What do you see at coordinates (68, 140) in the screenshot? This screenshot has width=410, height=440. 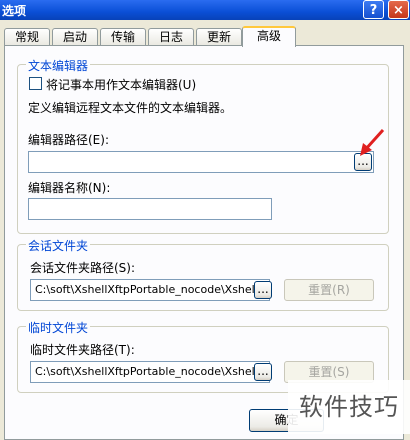 I see `editor-path-label: 编辑器路径(E):` at bounding box center [68, 140].